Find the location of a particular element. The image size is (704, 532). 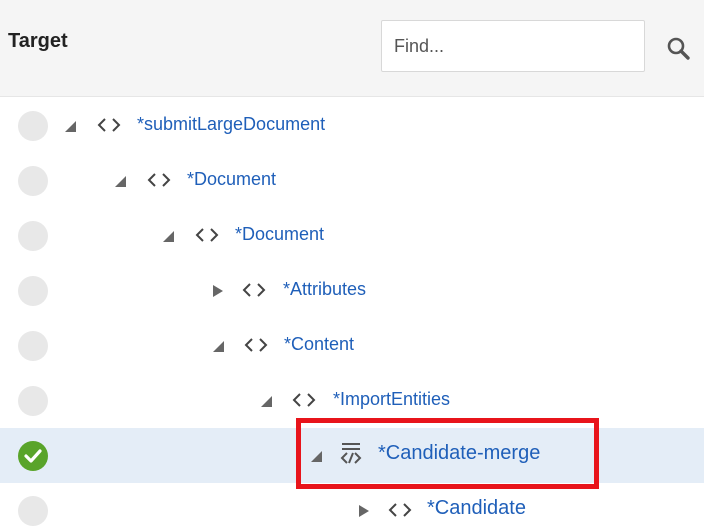

tree-row-importentities: *ImportEntities is located at coordinates (352, 400).